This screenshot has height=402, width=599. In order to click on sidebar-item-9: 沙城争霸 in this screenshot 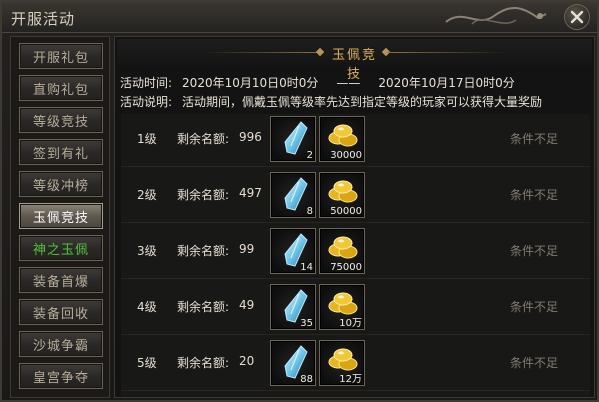, I will do `click(61, 344)`.